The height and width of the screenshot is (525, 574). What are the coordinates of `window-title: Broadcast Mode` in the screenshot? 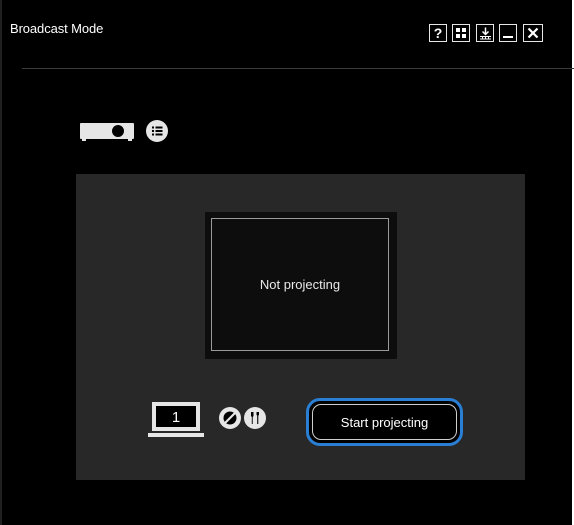 It's located at (57, 28).